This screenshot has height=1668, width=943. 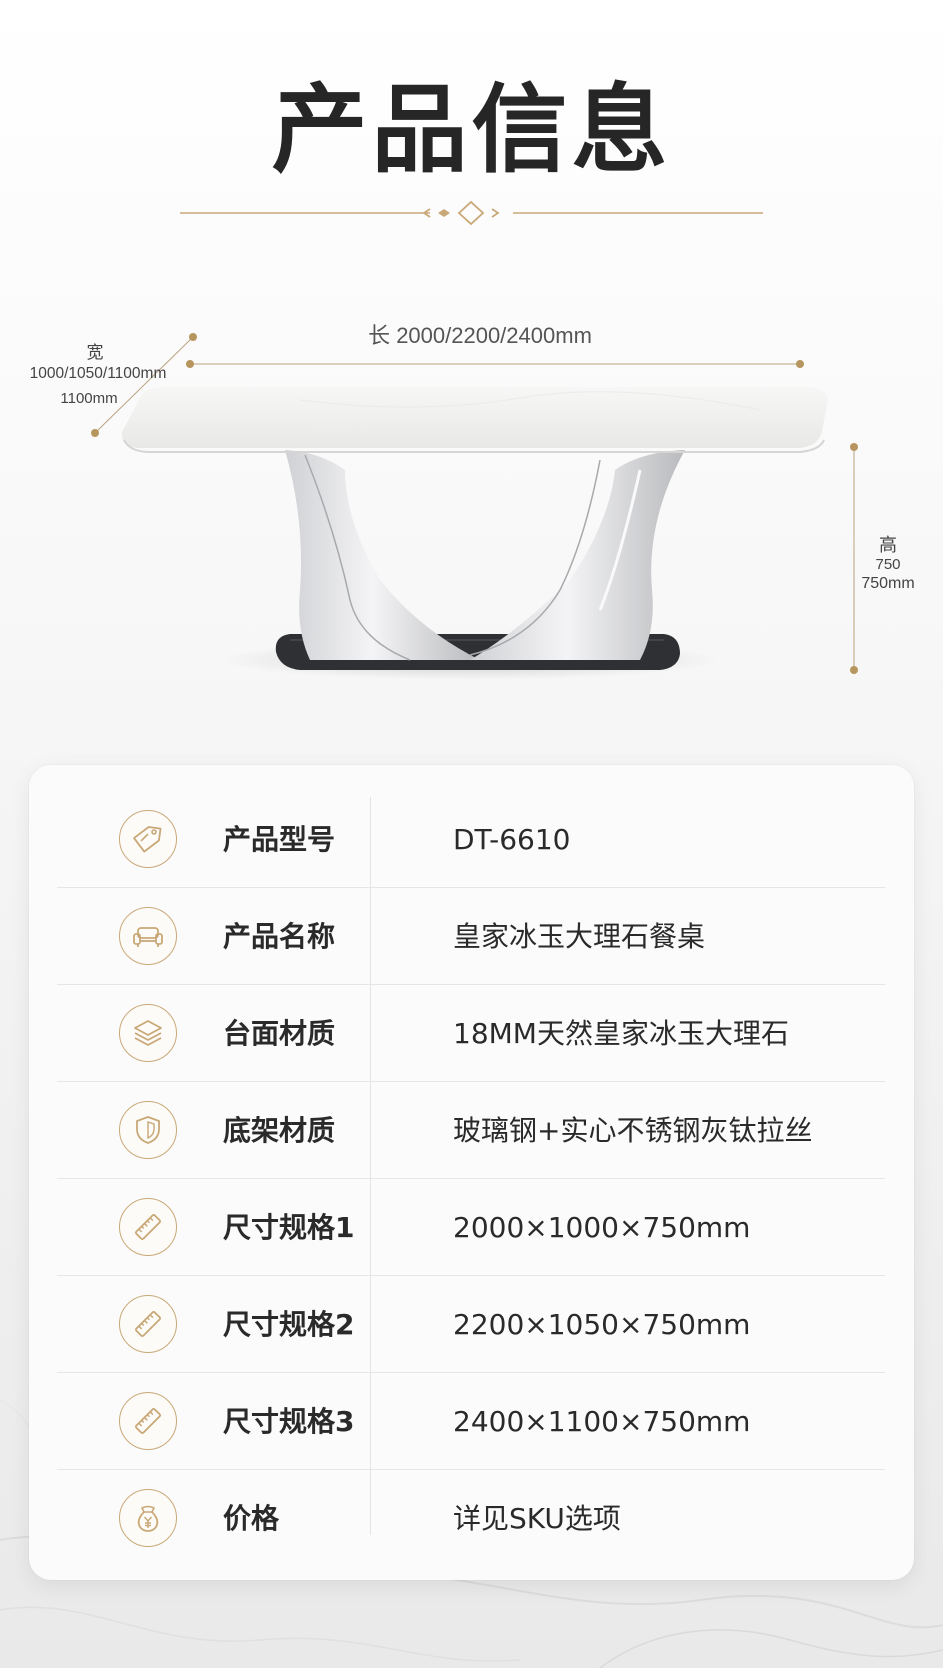 I want to click on row-value: 详见SKU选项, so click(x=537, y=1518).